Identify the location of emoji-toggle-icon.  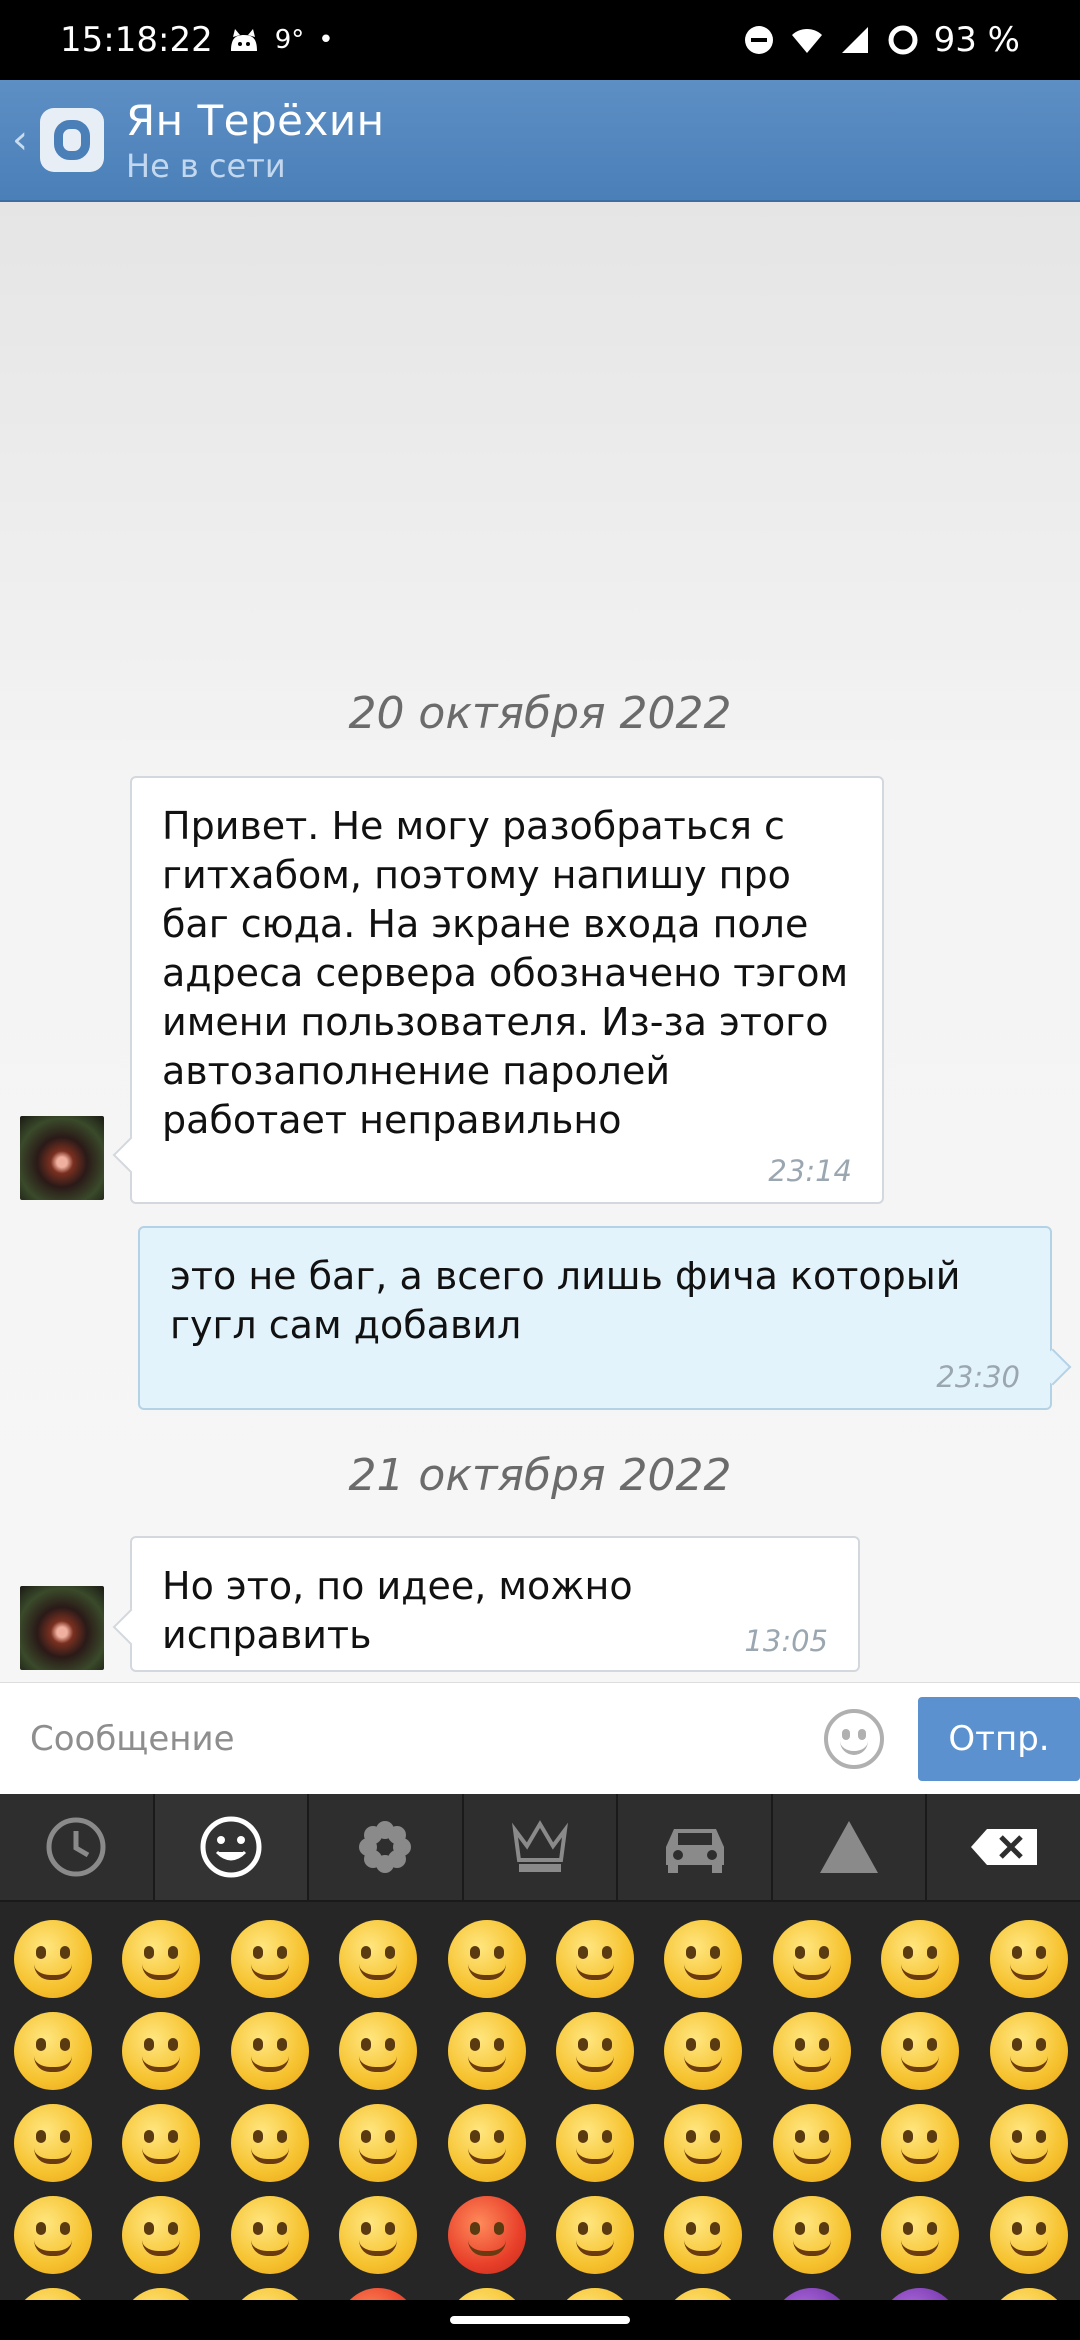
(854, 1738).